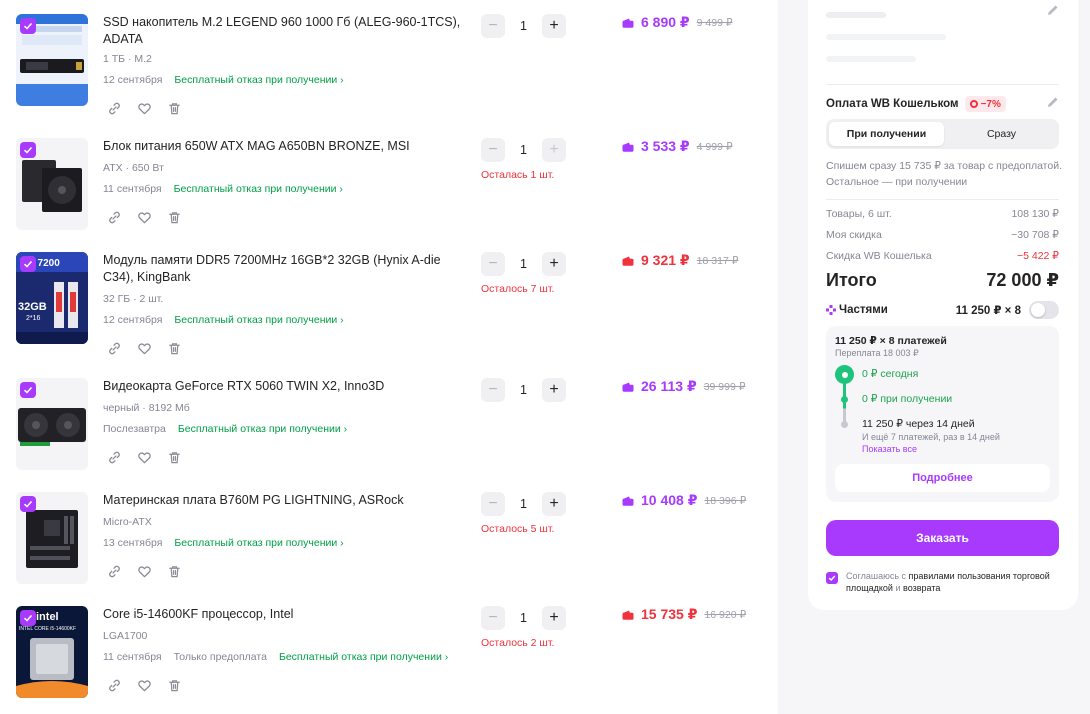 The height and width of the screenshot is (714, 1090). Describe the element at coordinates (889, 449) in the screenshot. I see `show-all-link: Показать все` at that location.